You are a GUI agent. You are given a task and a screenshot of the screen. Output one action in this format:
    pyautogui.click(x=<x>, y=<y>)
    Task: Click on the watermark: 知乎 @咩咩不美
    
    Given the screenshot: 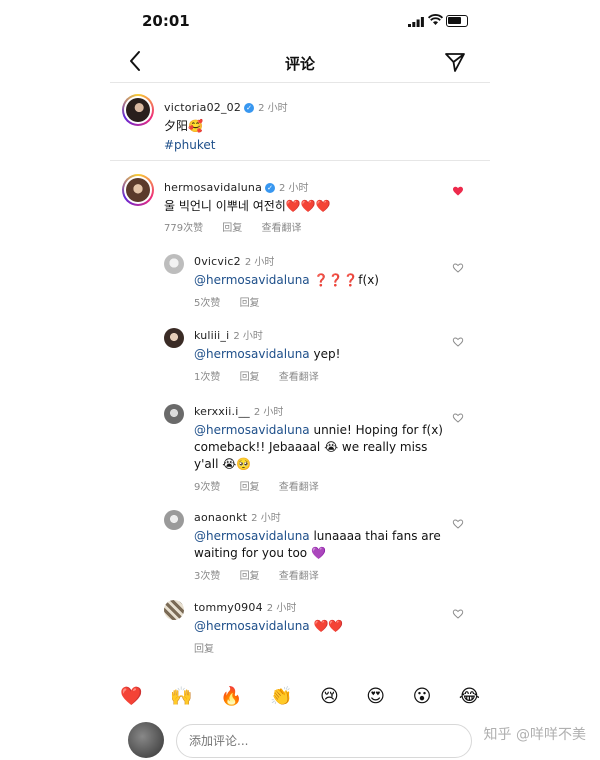 What is the action you would take?
    pyautogui.click(x=534, y=735)
    